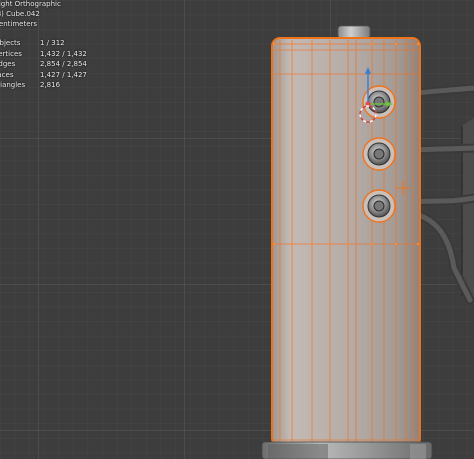  What do you see at coordinates (20, 14) in the screenshot?
I see `active-object-name: (8) Cube.042` at bounding box center [20, 14].